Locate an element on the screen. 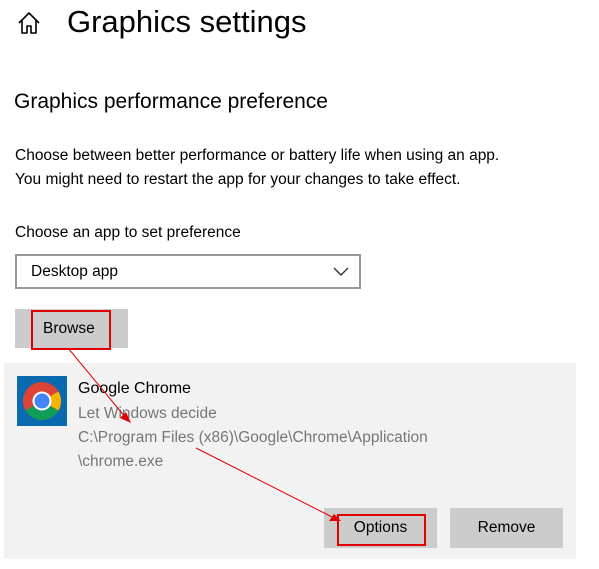 This screenshot has height=569, width=599. remove-button: Remove is located at coordinates (506, 528).